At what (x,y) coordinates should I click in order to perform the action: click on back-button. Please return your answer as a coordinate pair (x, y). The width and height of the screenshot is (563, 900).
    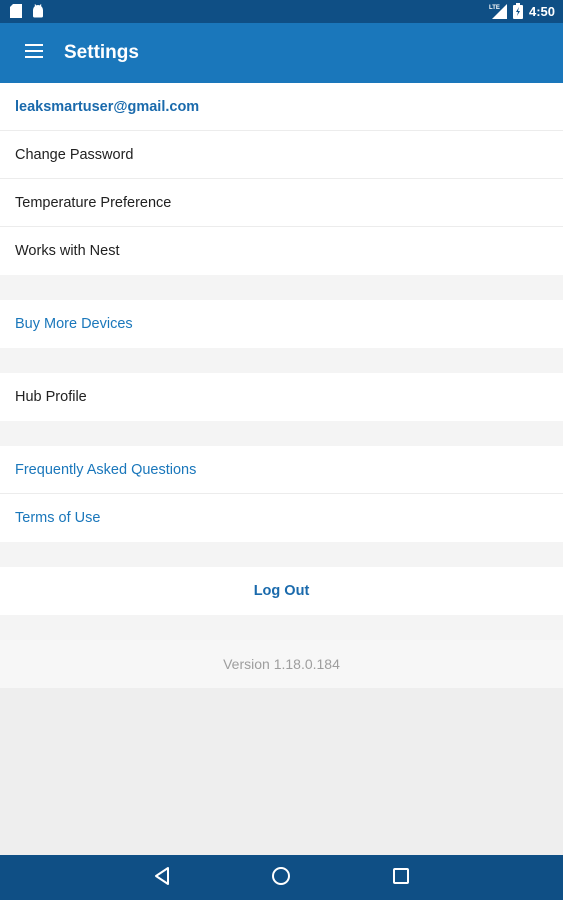
    Looking at the image, I should click on (162, 878).